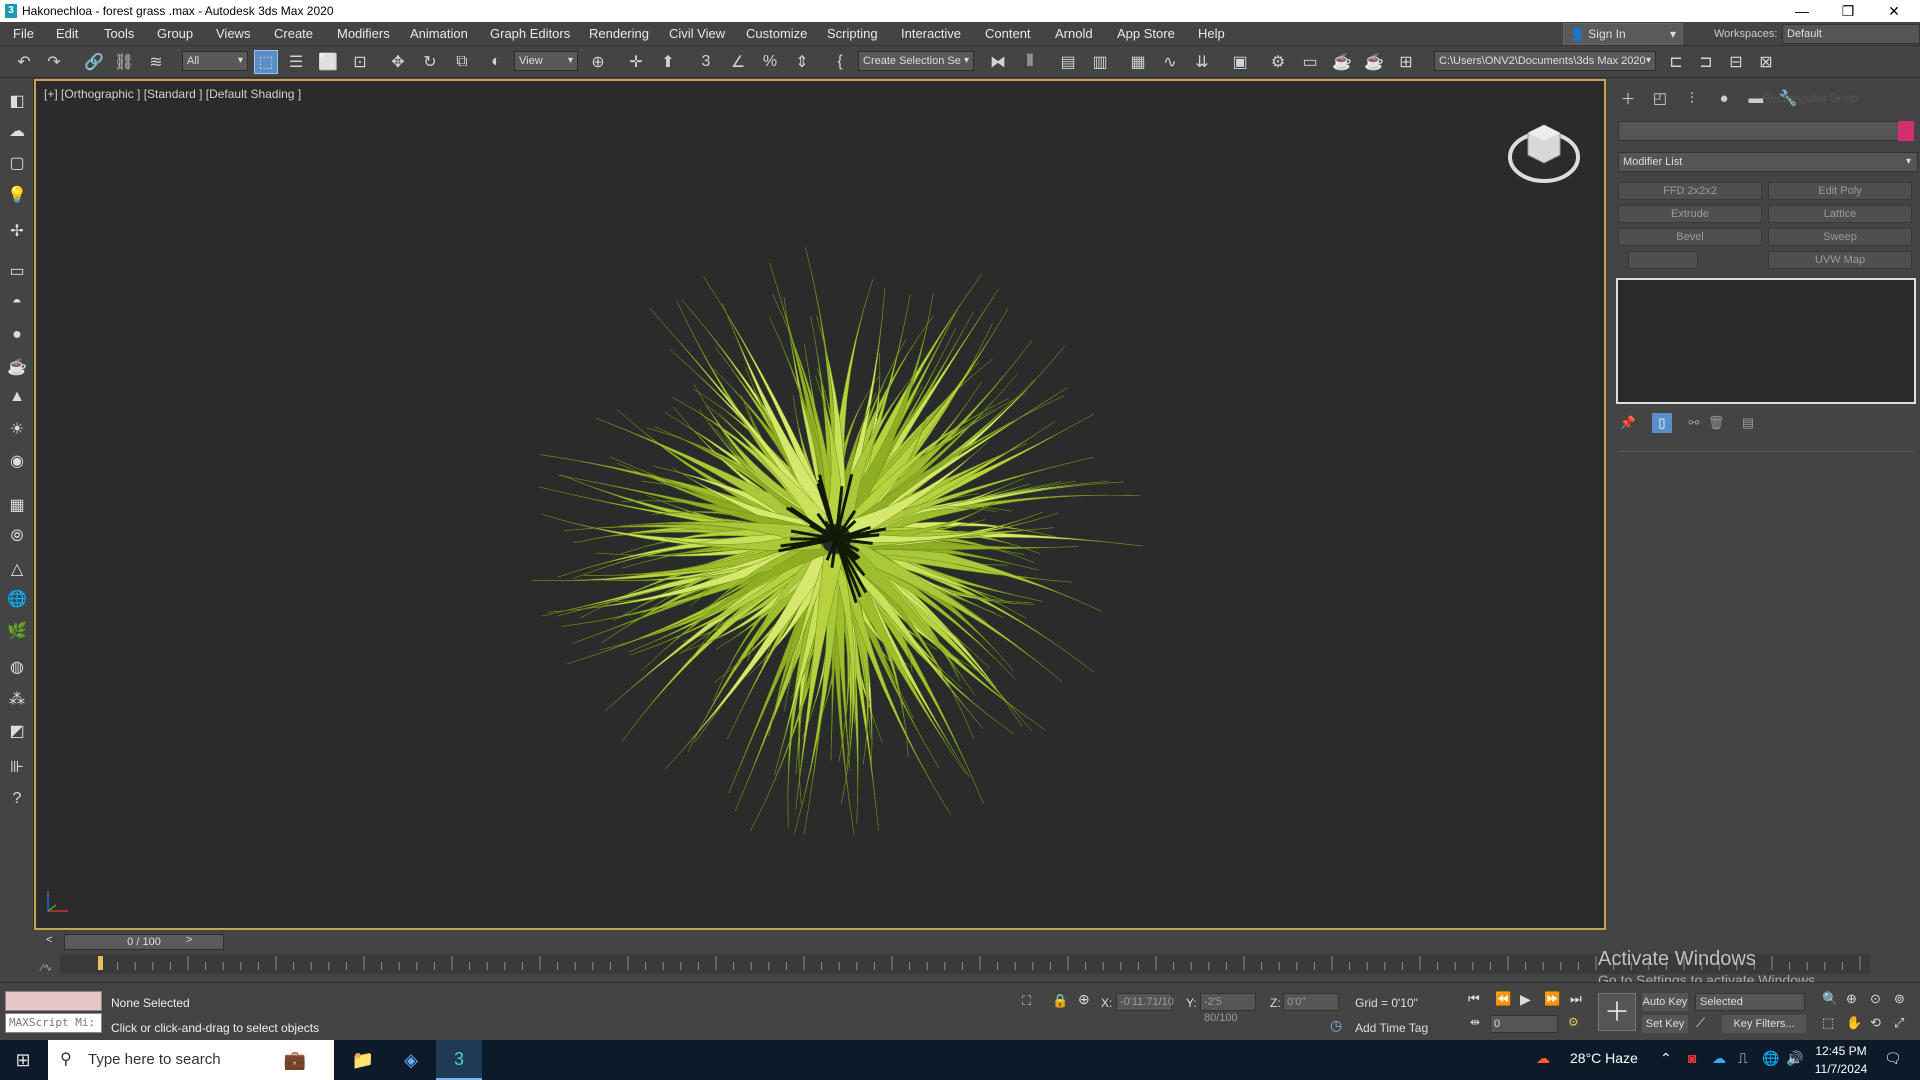 Image resolution: width=1920 pixels, height=1080 pixels. What do you see at coordinates (1552, 999) in the screenshot?
I see `next-frame-icon: ⏩` at bounding box center [1552, 999].